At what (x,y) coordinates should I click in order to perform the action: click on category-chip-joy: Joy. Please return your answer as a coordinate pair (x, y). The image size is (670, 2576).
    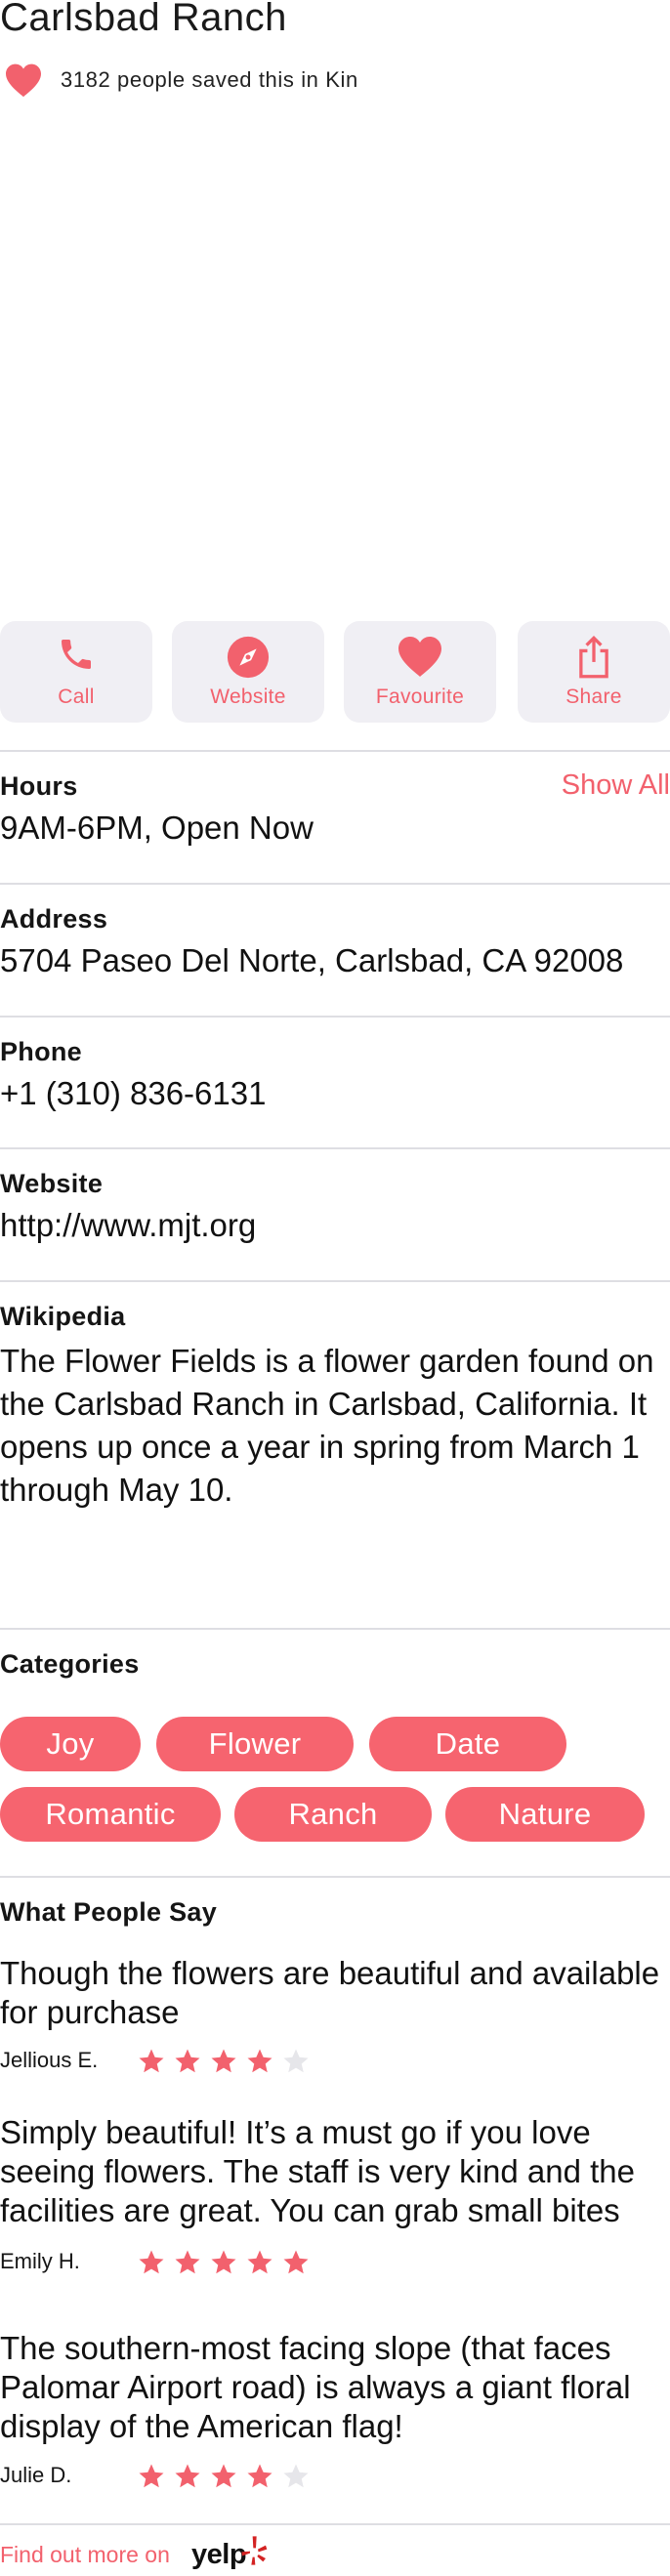
    Looking at the image, I should click on (70, 1744).